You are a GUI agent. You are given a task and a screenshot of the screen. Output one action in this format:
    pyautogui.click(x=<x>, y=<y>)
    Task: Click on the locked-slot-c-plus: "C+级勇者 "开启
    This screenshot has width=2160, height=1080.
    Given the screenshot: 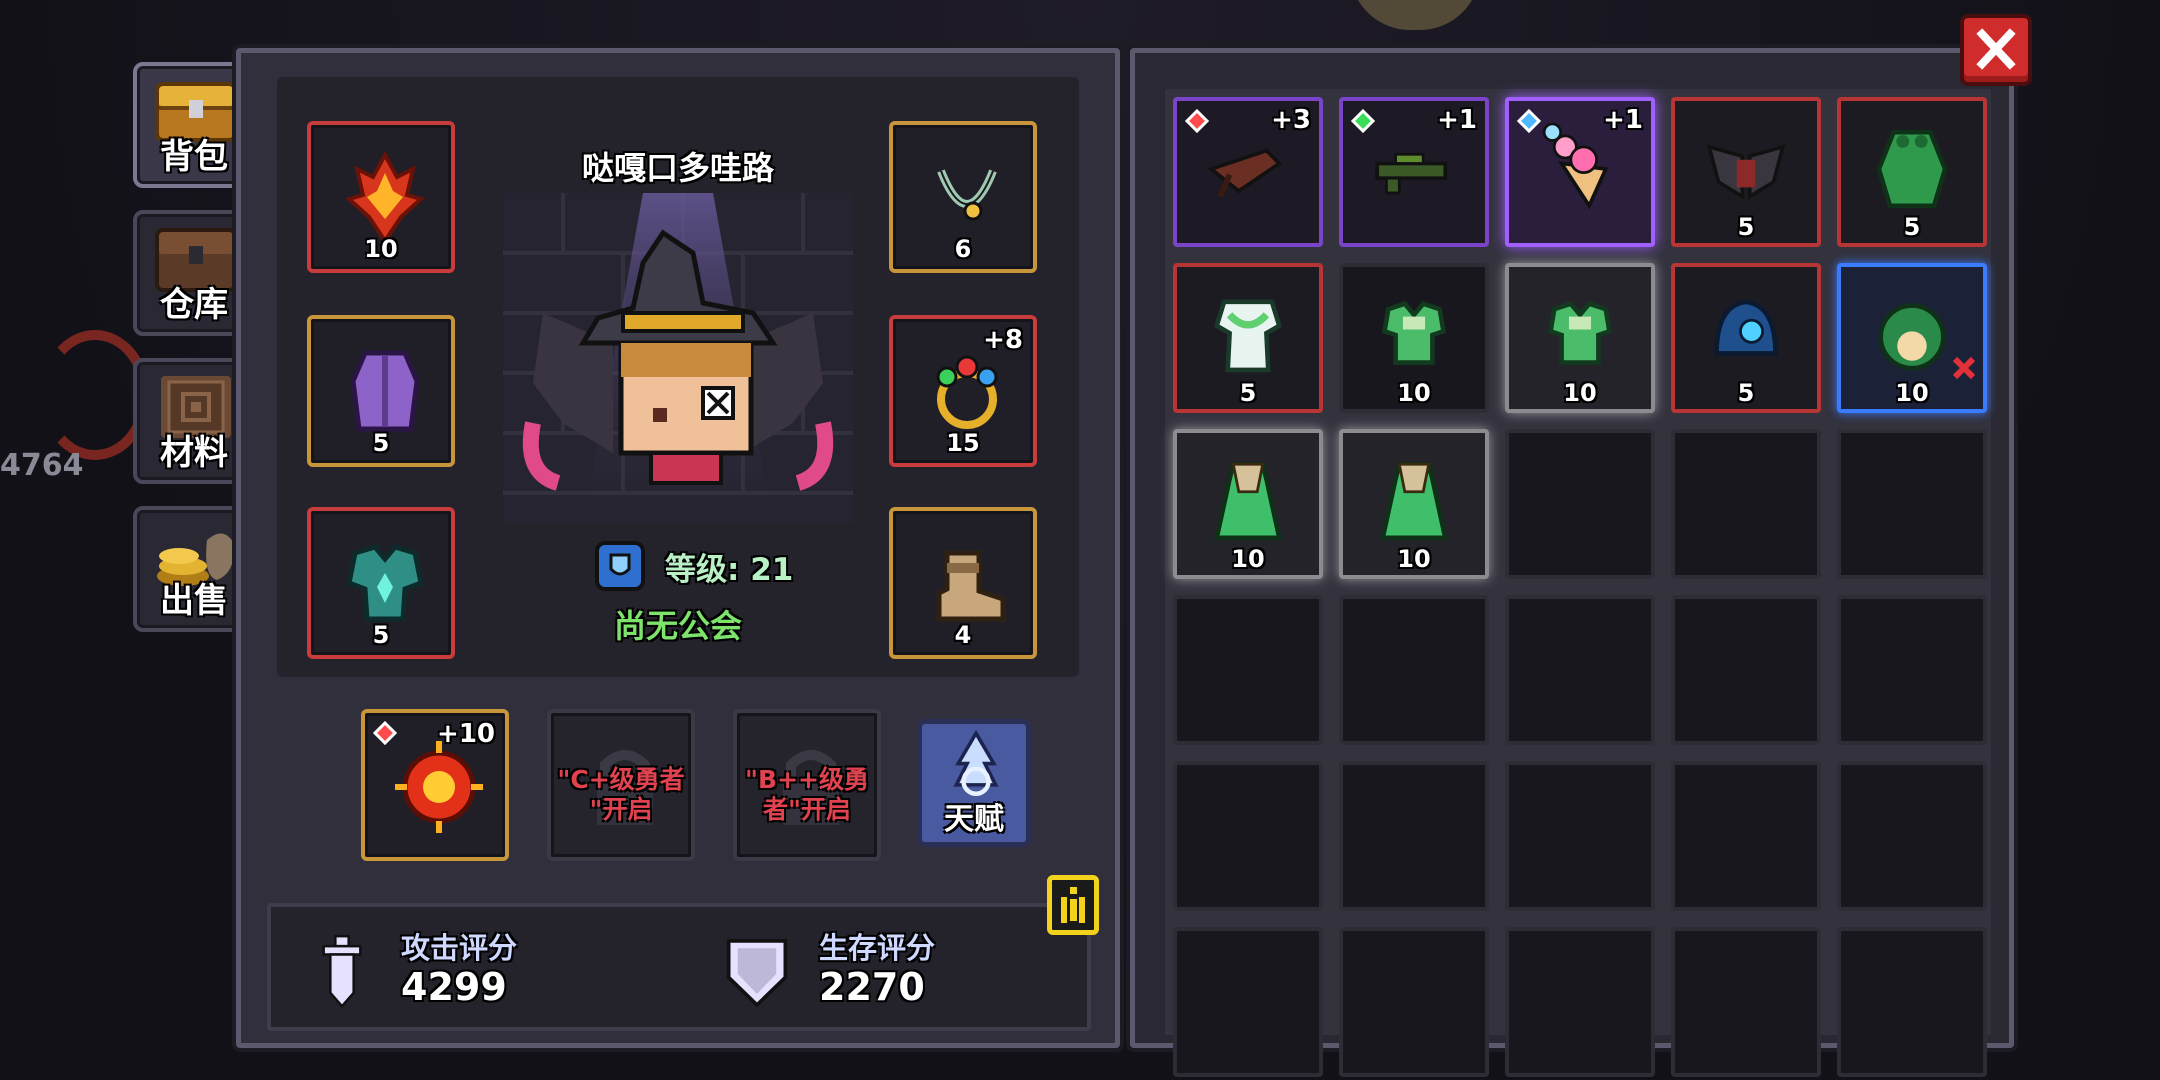 What is the action you would take?
    pyautogui.click(x=621, y=785)
    